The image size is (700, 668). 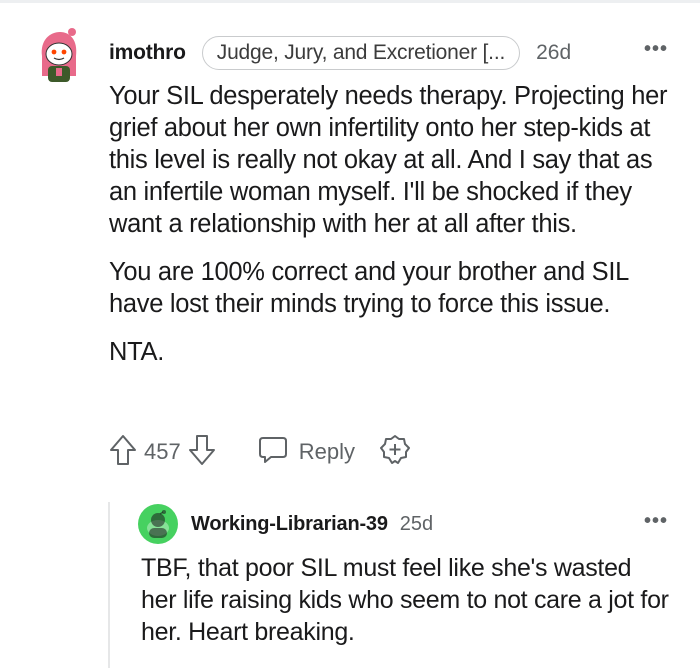 I want to click on award-icon, so click(x=395, y=452).